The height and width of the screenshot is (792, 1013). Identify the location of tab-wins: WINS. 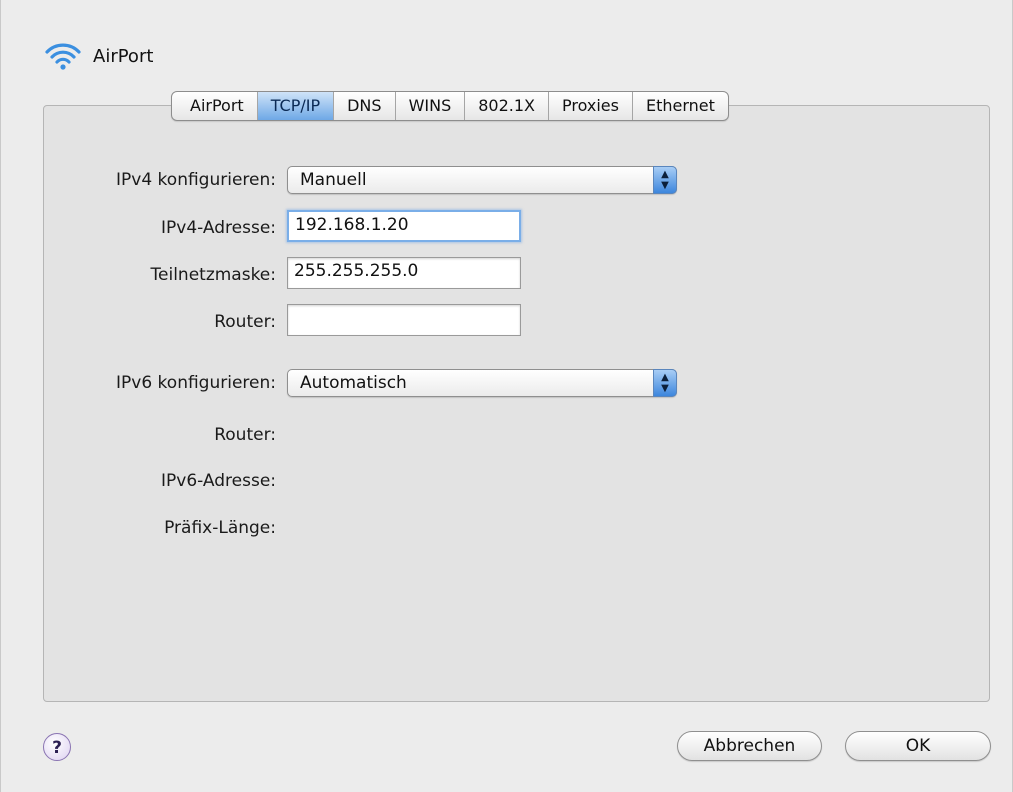
(429, 106).